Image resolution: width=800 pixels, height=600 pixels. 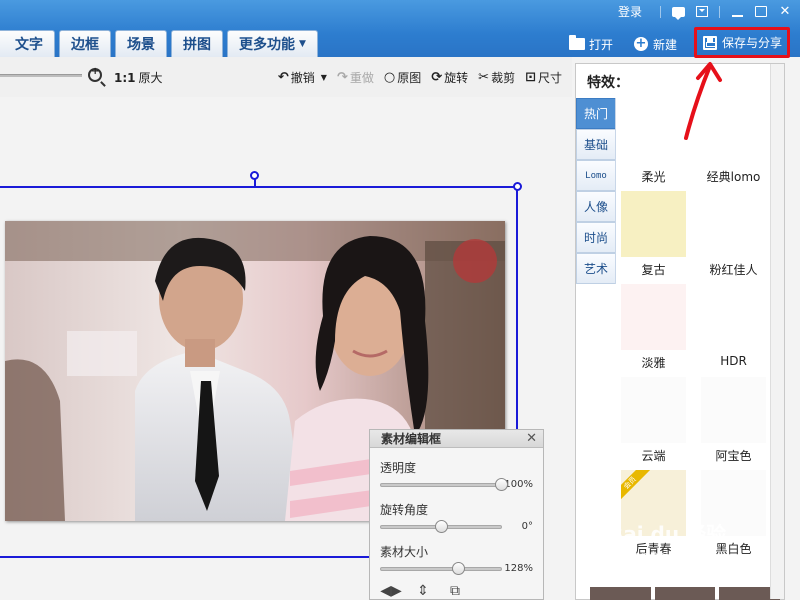 I want to click on effect-name: 云端, so click(x=653, y=456).